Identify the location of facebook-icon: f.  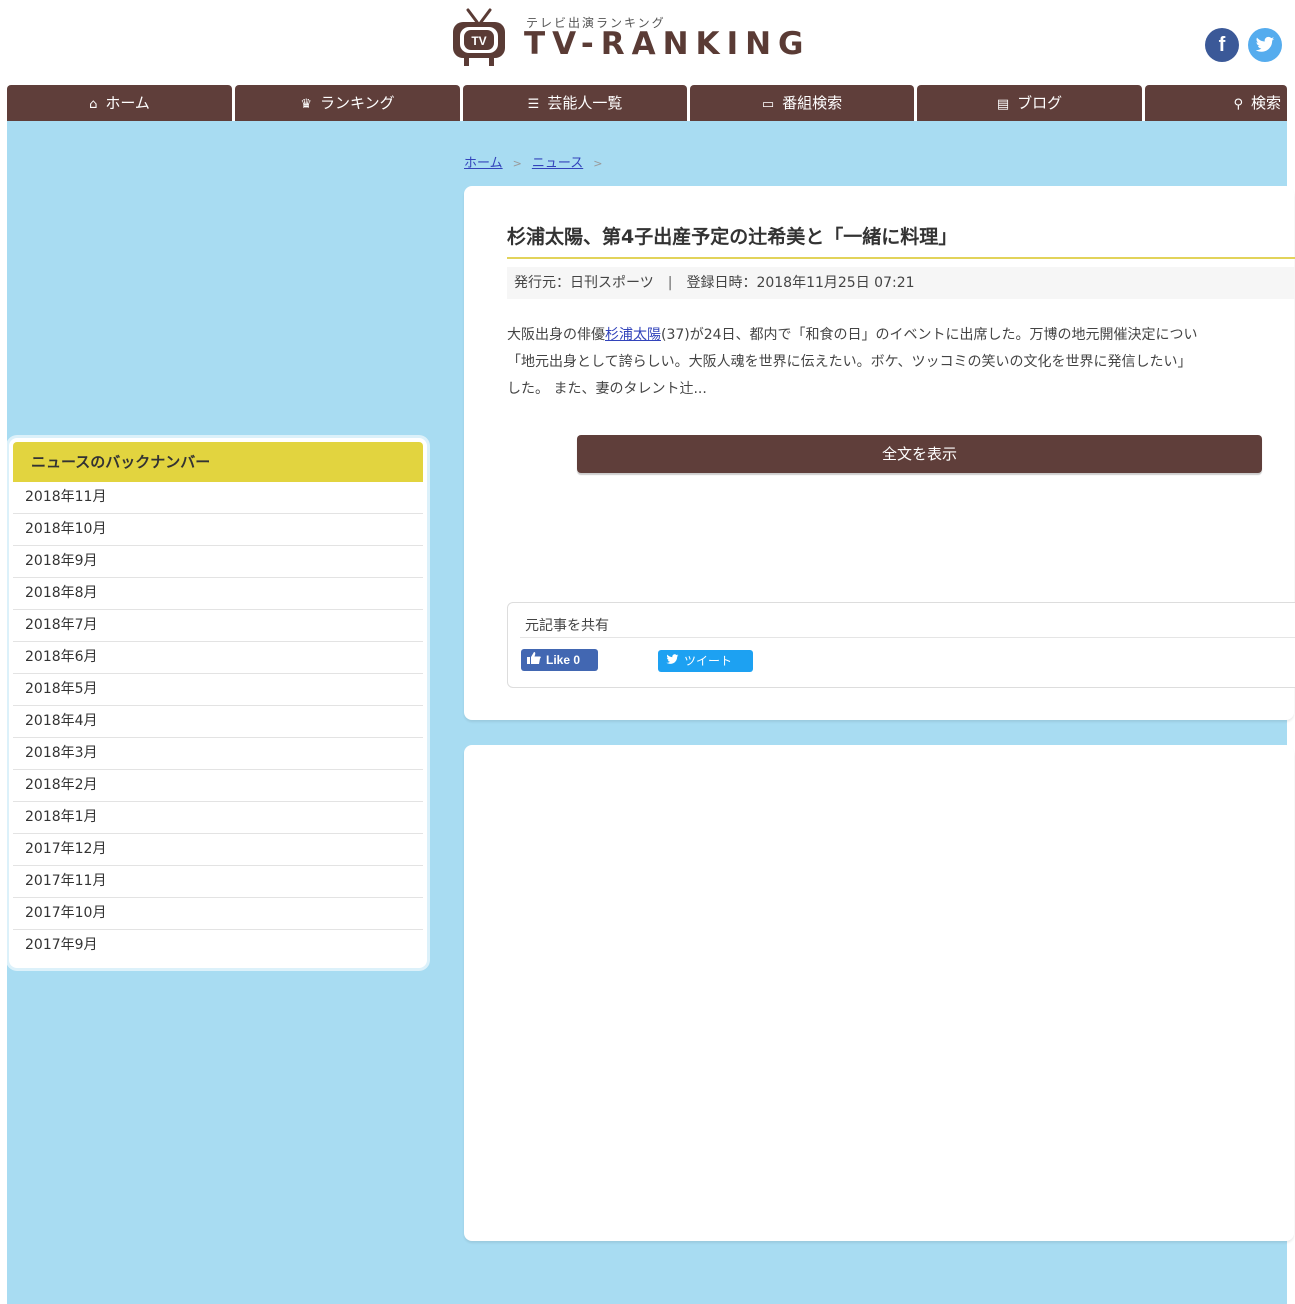
(1222, 45).